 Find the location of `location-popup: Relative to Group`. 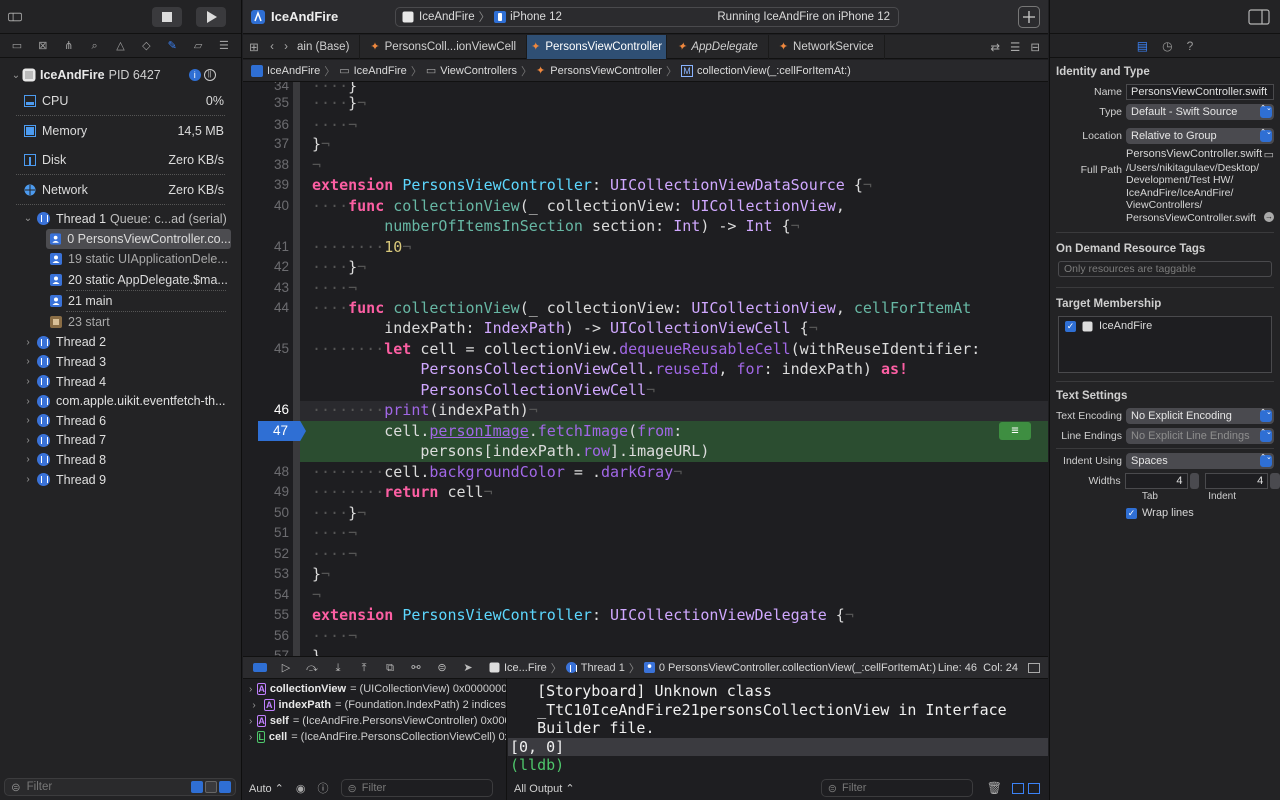

location-popup: Relative to Group is located at coordinates (1200, 136).